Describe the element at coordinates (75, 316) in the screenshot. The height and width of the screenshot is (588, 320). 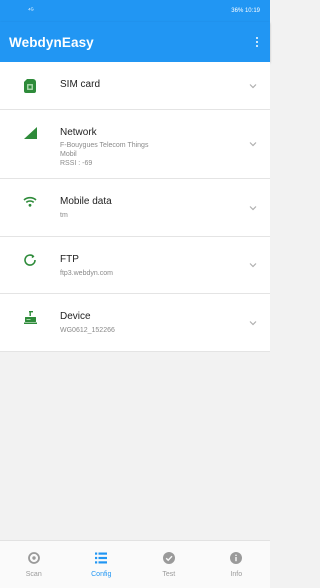
I see `device-title: Device` at that location.